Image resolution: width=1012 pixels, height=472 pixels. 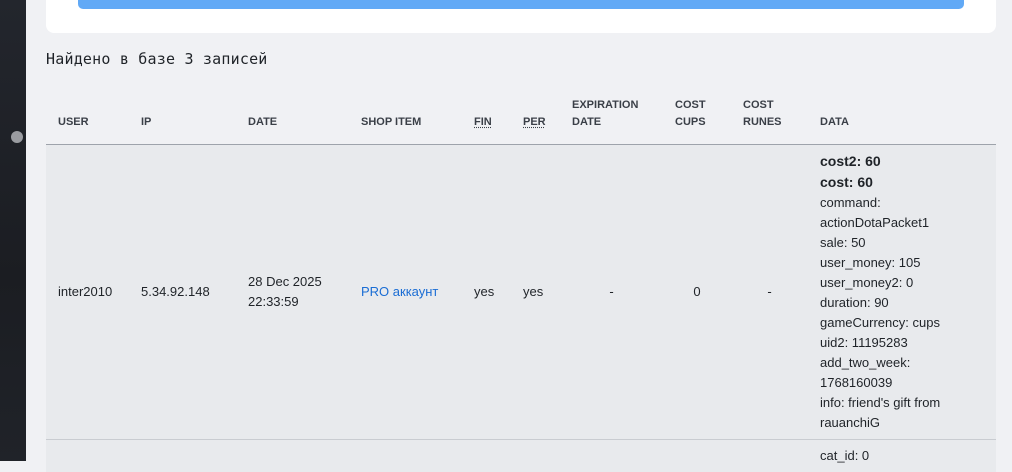 I want to click on col-header-cost-runes-line2: RUNES, so click(x=762, y=122).